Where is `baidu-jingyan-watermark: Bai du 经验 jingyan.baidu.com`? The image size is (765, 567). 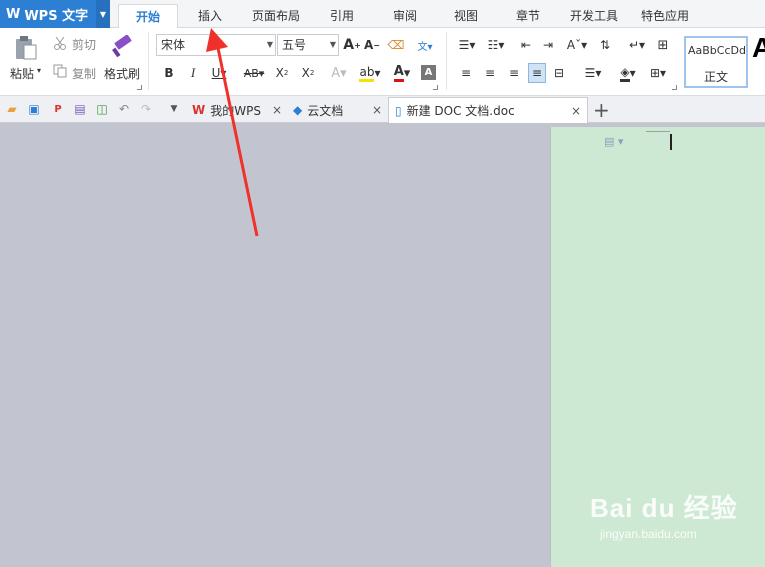 baidu-jingyan-watermark: Bai du 经验 jingyan.baidu.com is located at coordinates (664, 514).